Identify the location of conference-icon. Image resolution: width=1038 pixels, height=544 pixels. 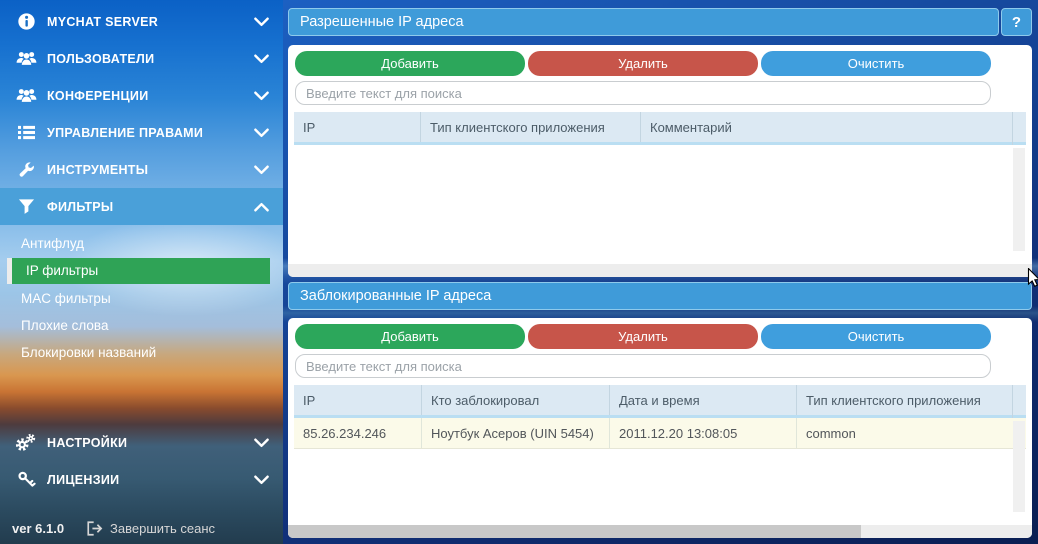
(26, 96).